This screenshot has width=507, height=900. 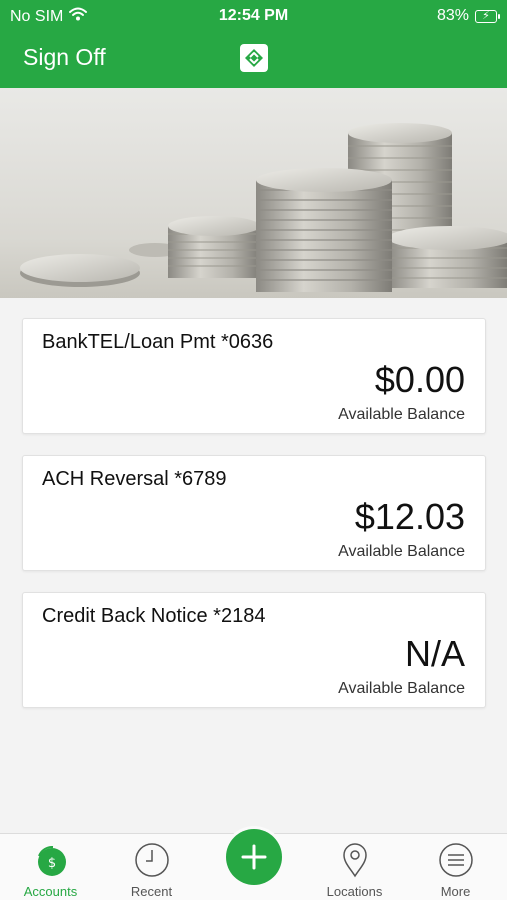 I want to click on tab-accounts-label: Accounts, so click(x=50, y=891).